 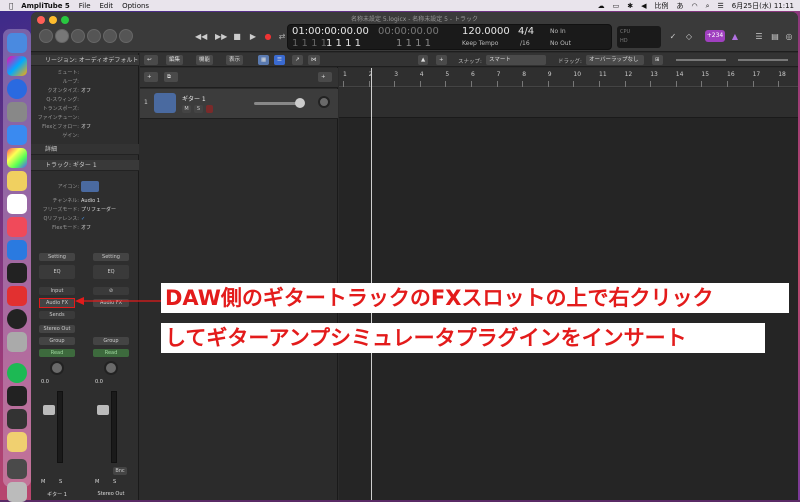 What do you see at coordinates (324, 102) in the screenshot?
I see `track-pan-knob` at bounding box center [324, 102].